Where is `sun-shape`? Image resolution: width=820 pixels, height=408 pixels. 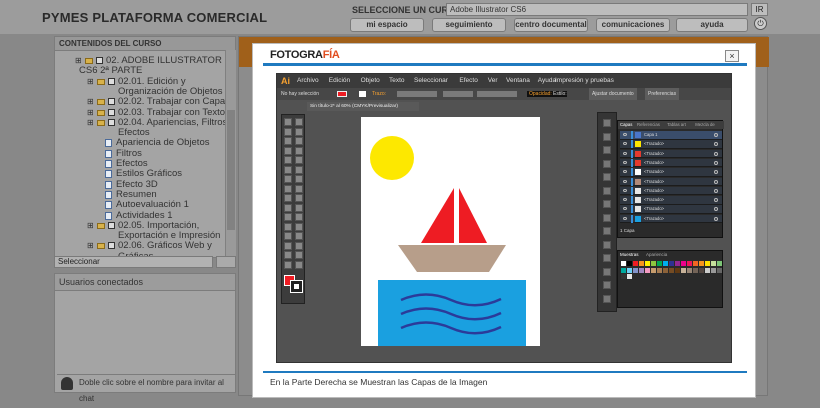 sun-shape is located at coordinates (392, 158).